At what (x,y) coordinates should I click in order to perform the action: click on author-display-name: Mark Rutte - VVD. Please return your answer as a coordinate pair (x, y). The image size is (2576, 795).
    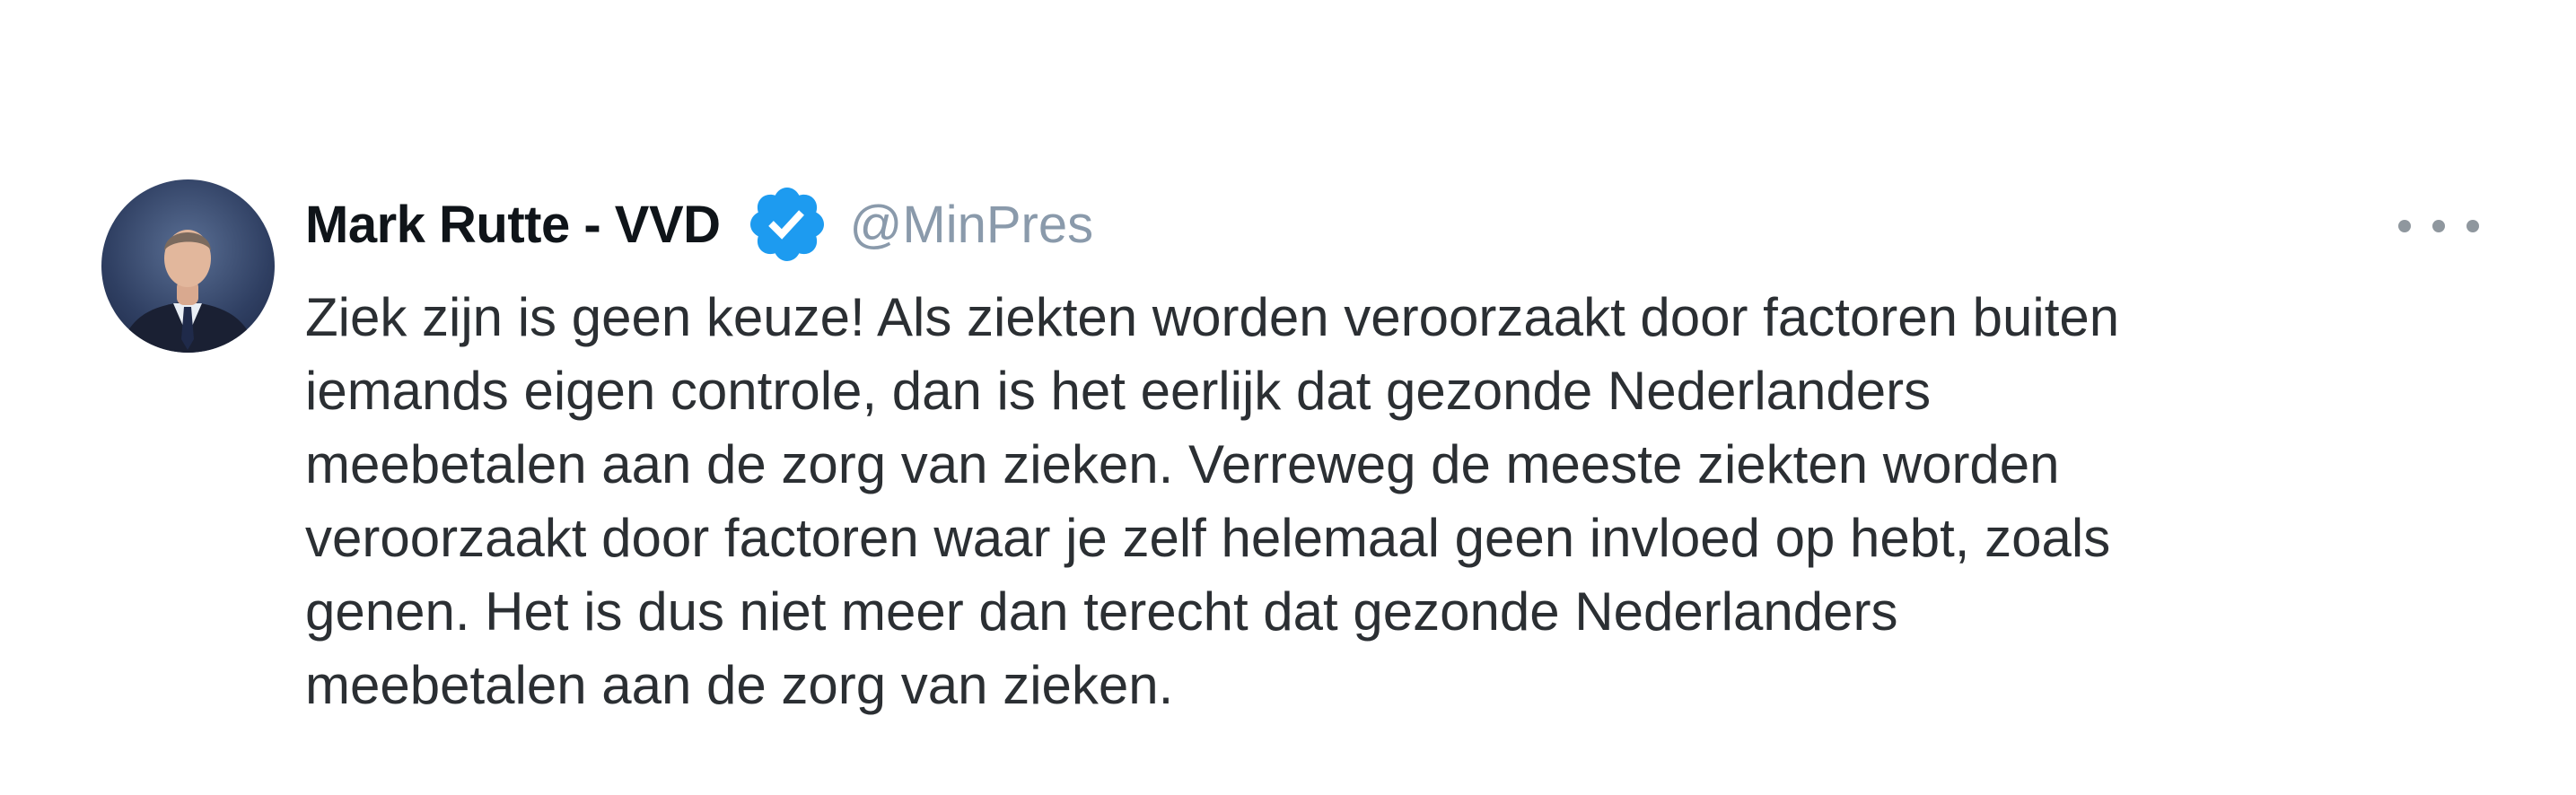
    Looking at the image, I should click on (513, 225).